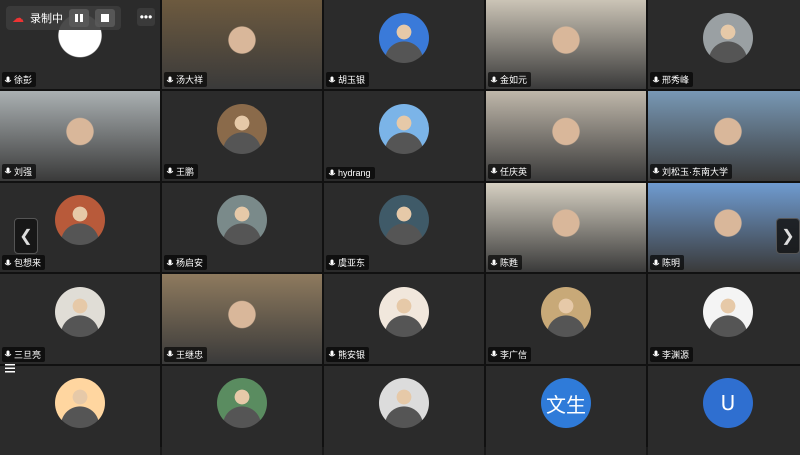  I want to click on participant-name-label: 胡玉银, so click(348, 80).